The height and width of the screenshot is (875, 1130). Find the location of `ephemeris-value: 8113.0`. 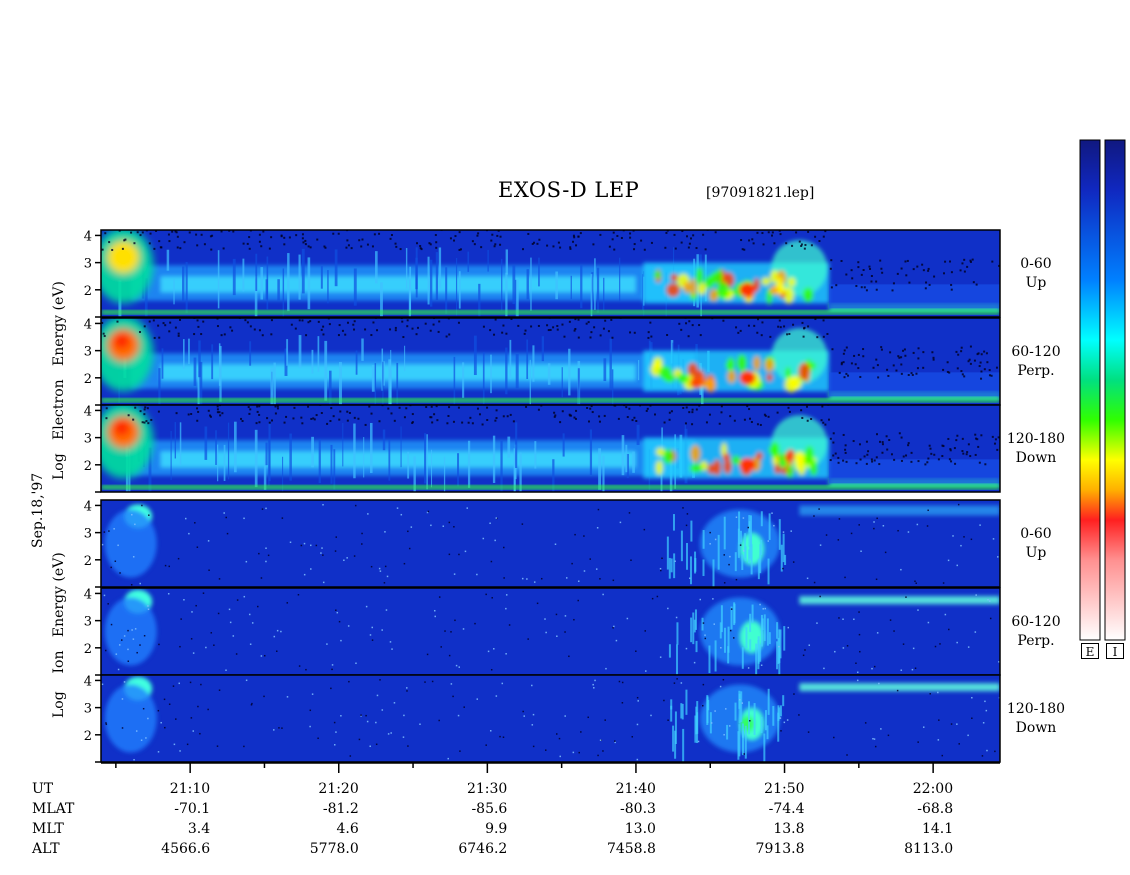

ephemeris-value: 8113.0 is located at coordinates (929, 849).